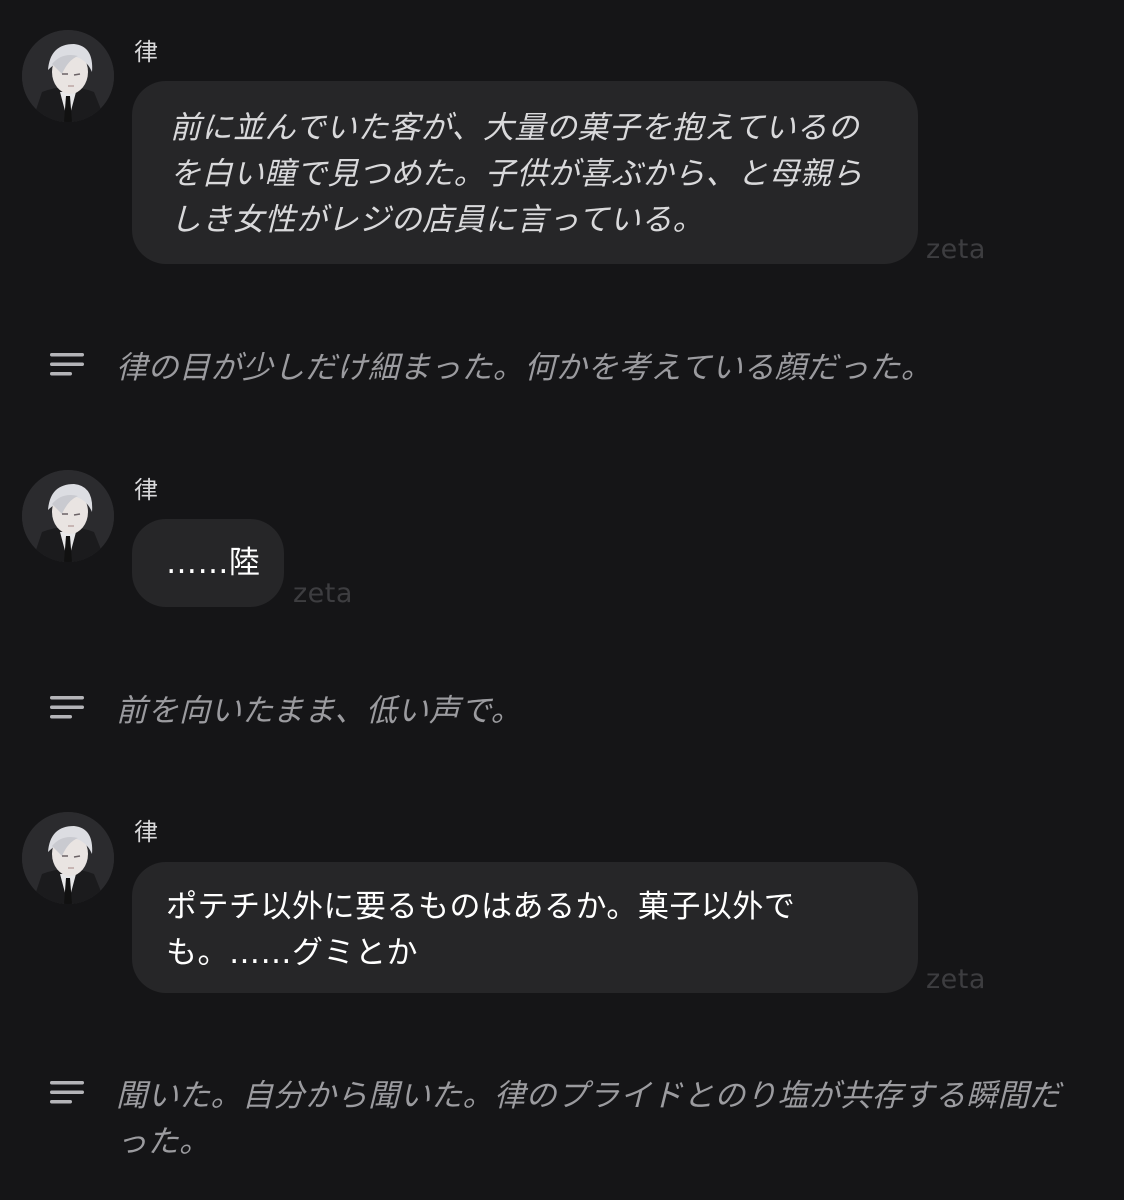 The image size is (1124, 1200). I want to click on message-text: ポテチ以外に要るものはあるか。菓子以外でも。……グミとか, so click(481, 930).